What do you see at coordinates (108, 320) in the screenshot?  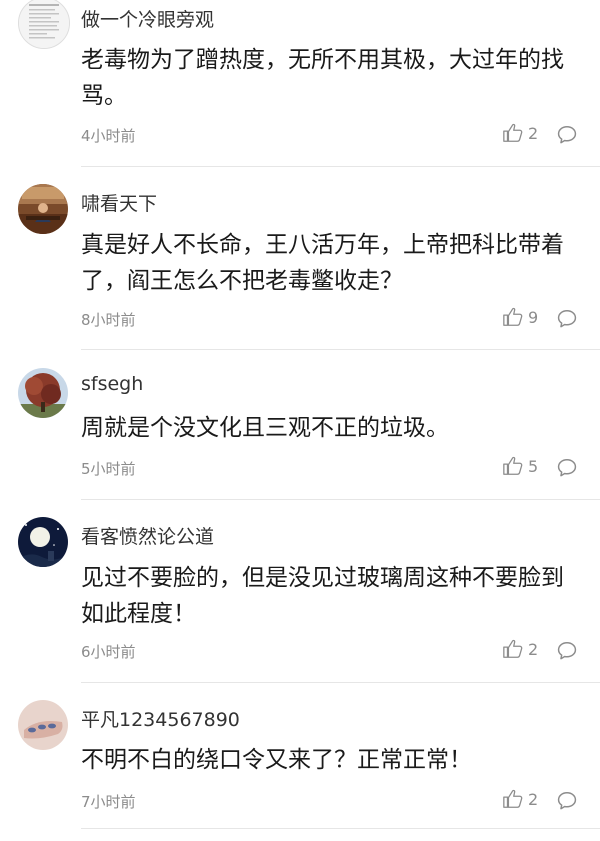 I see `comment-time: 8小时前` at bounding box center [108, 320].